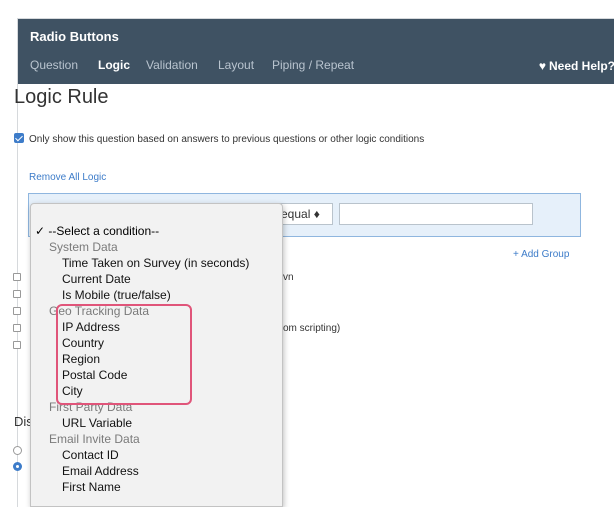 Image resolution: width=614 pixels, height=507 pixels. What do you see at coordinates (156, 471) in the screenshot?
I see `dropdown-option-email-address: Email Address` at bounding box center [156, 471].